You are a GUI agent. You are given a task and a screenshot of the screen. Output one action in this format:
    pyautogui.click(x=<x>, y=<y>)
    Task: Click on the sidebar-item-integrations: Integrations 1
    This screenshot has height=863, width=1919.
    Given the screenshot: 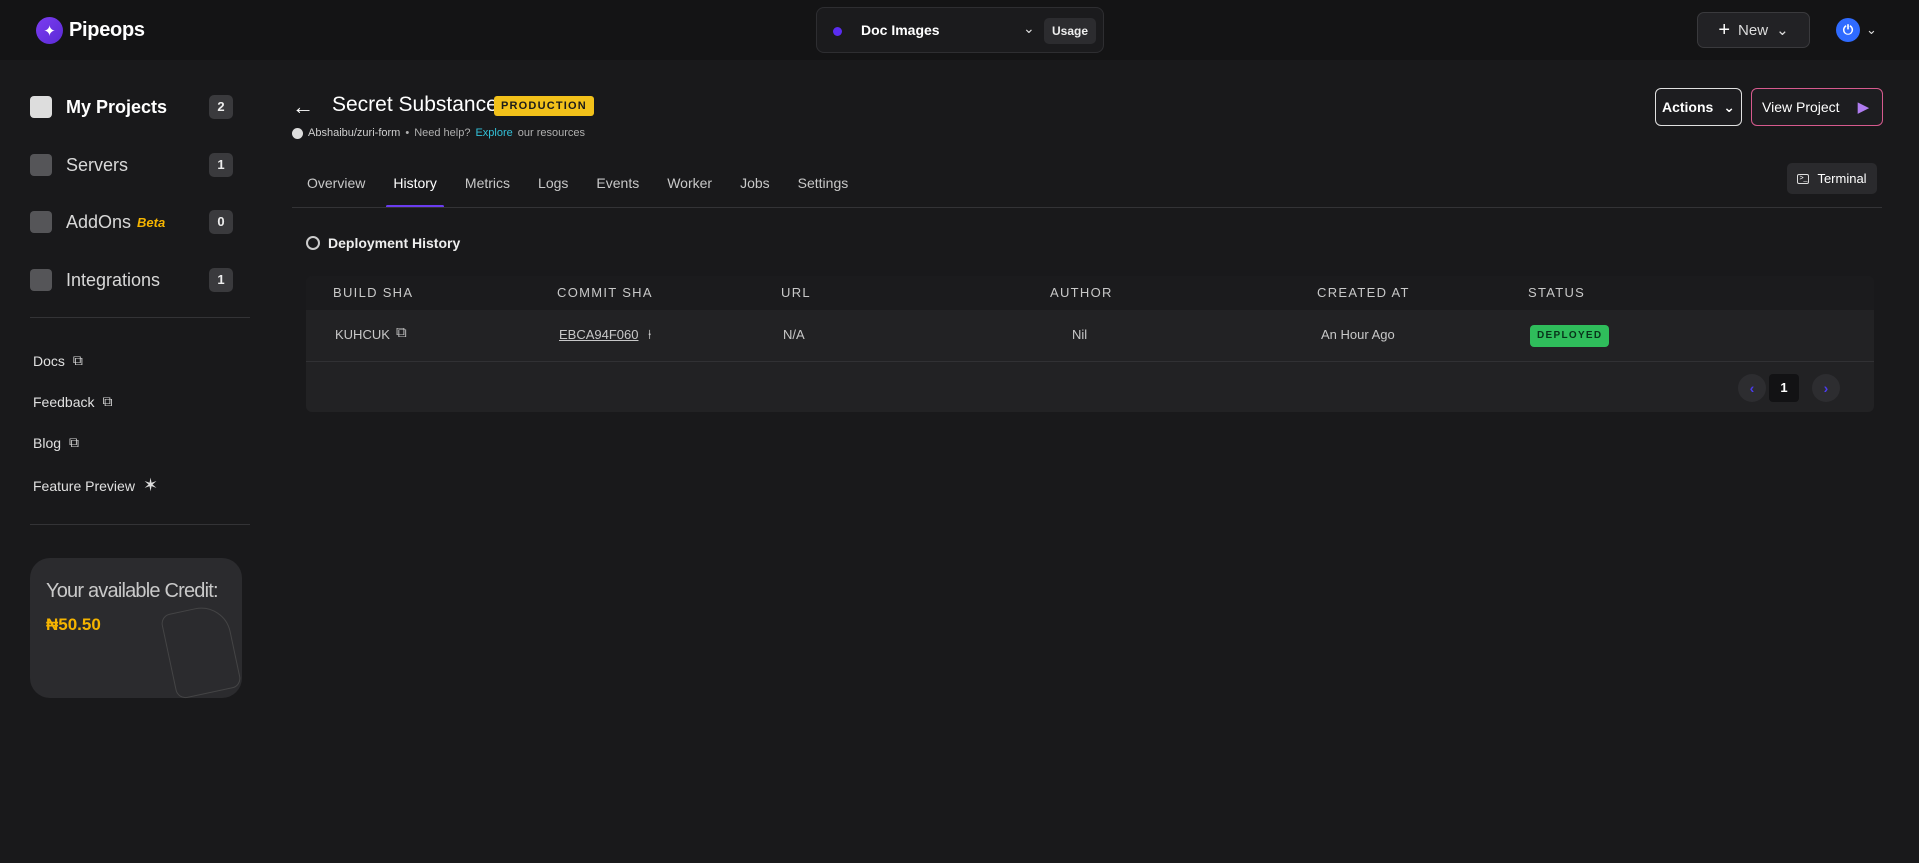 What is the action you would take?
    pyautogui.click(x=131, y=280)
    